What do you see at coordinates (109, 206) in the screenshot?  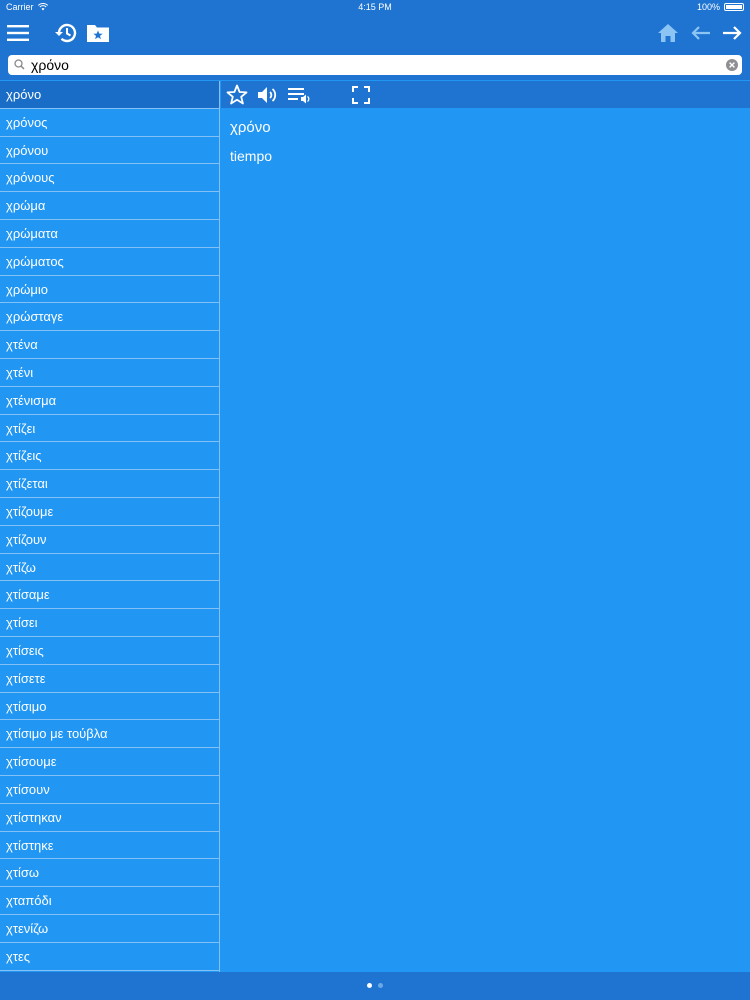 I see `word-list-item: χρώμα` at bounding box center [109, 206].